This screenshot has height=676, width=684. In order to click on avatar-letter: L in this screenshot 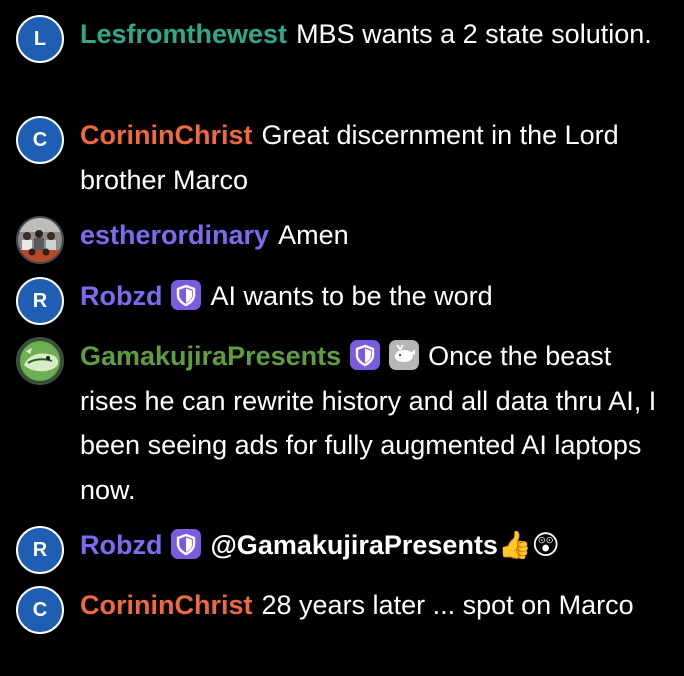, I will do `click(40, 38)`.